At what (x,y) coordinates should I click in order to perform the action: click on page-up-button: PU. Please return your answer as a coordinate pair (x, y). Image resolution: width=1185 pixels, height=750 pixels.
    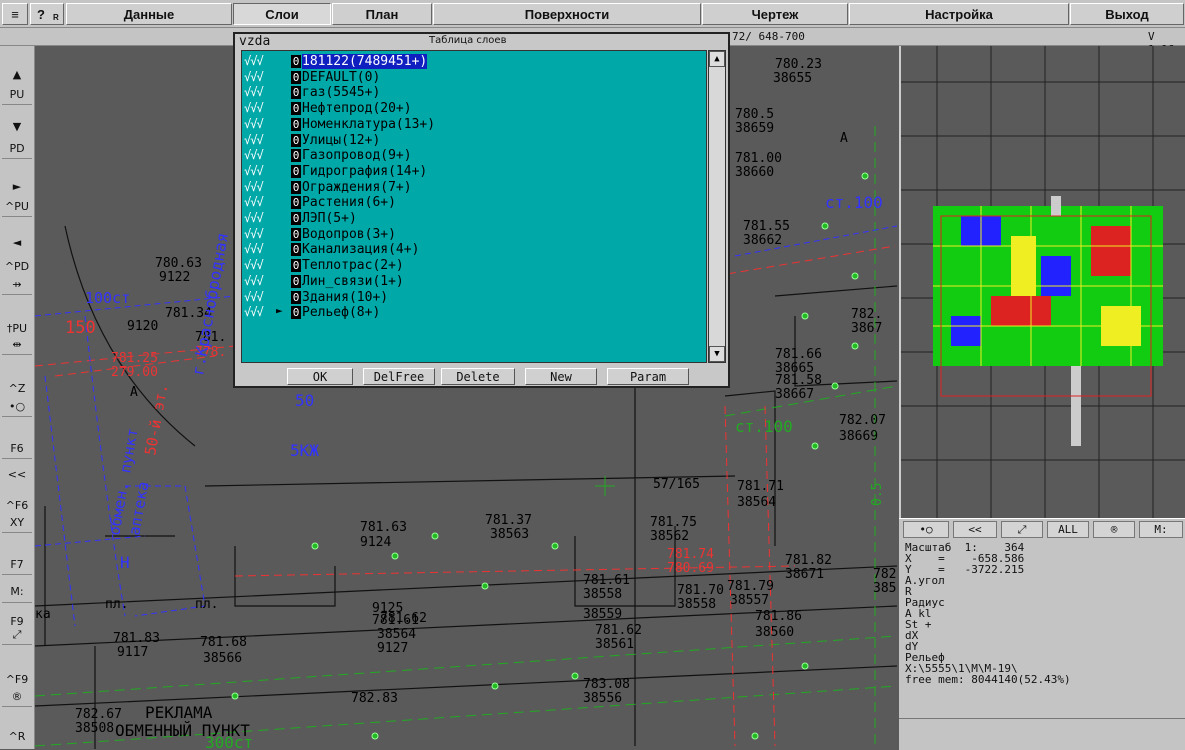
    Looking at the image, I should click on (17, 94).